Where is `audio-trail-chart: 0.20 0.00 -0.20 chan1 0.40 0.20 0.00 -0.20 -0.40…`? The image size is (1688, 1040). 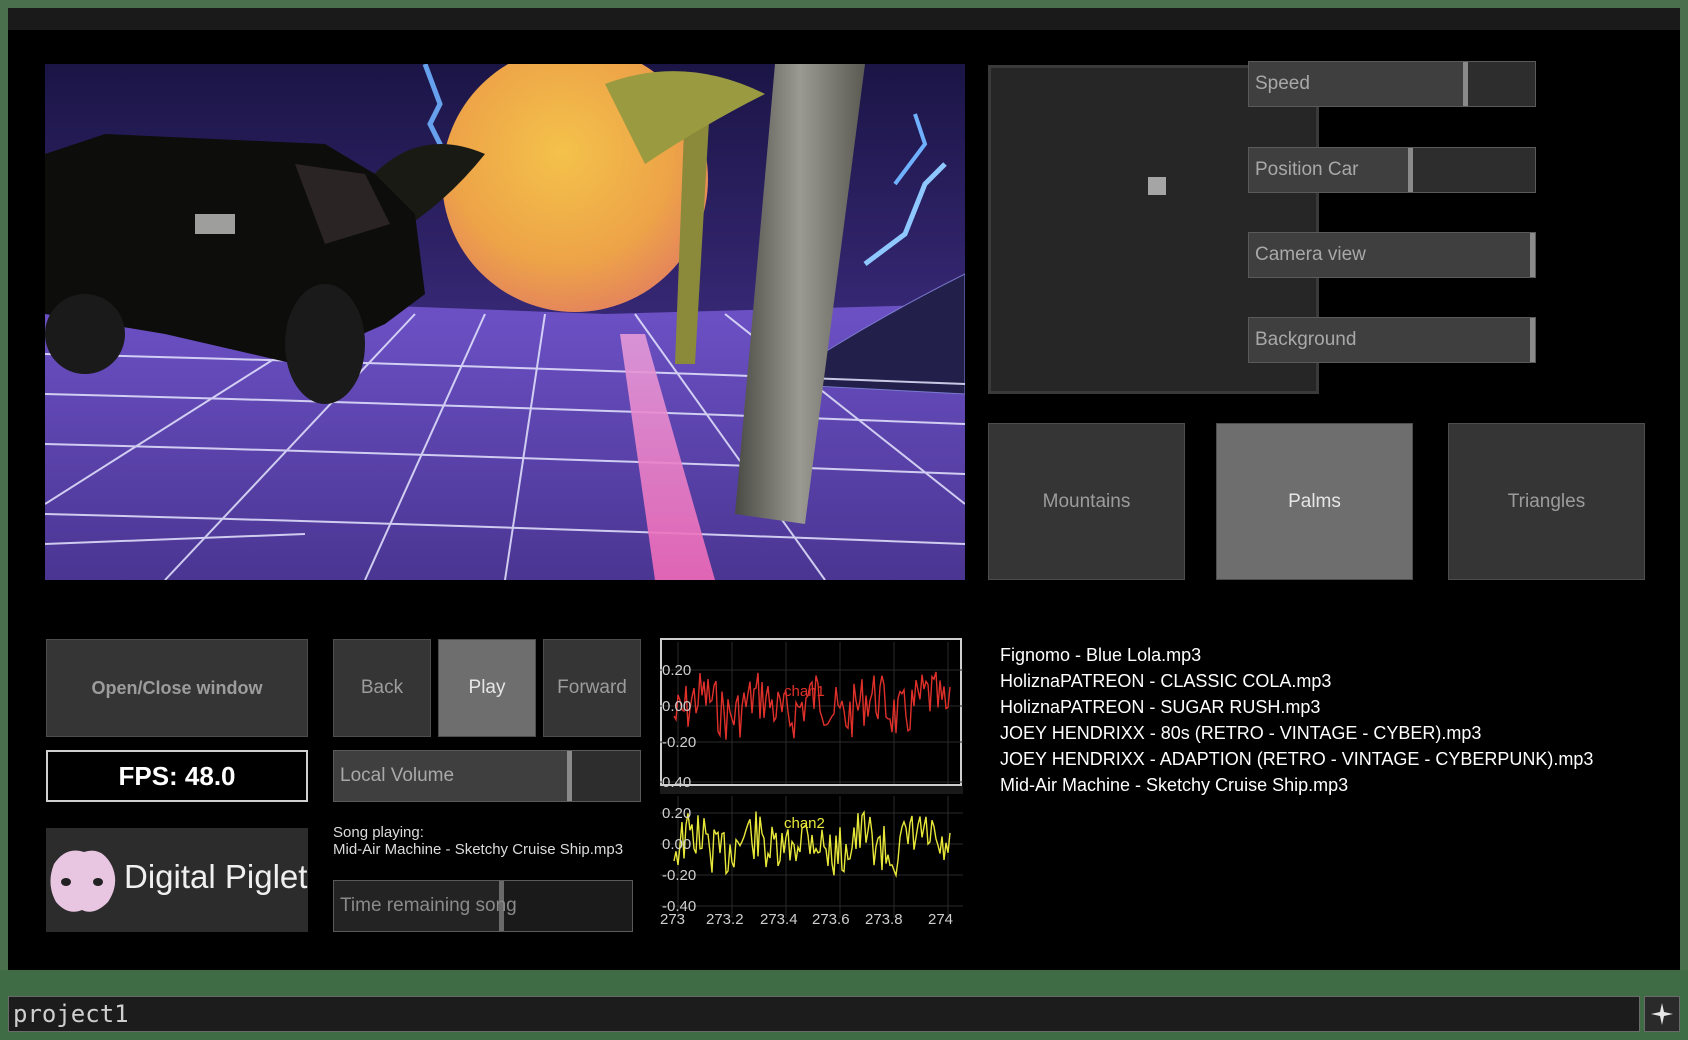 audio-trail-chart: 0.20 0.00 -0.20 chan1 0.40 0.20 0.00 -0.20 -0.40… is located at coordinates (811, 783).